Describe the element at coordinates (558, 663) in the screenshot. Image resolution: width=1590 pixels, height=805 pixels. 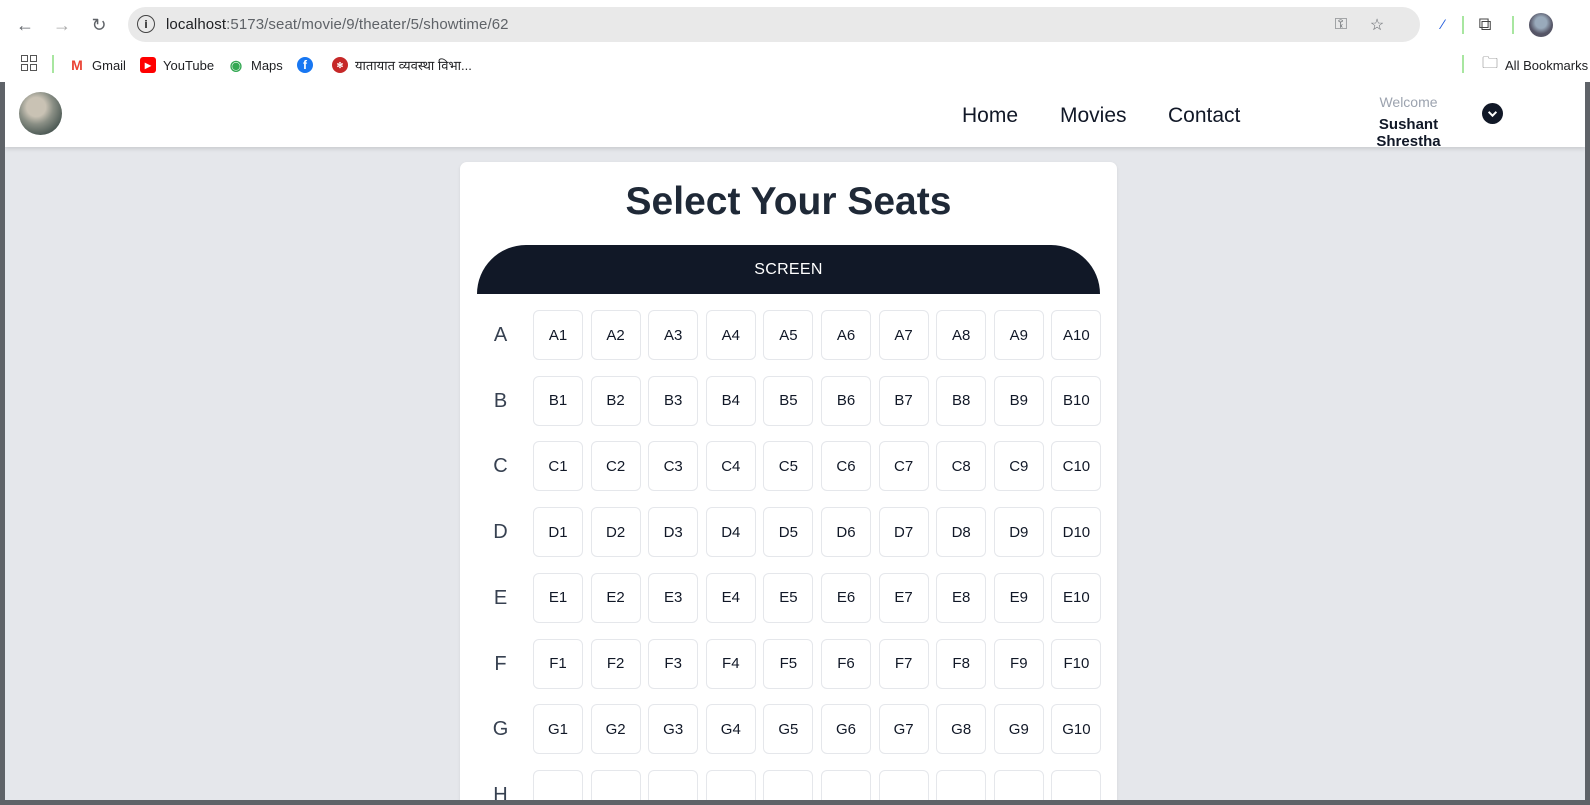
I see `seat-button: F1` at that location.